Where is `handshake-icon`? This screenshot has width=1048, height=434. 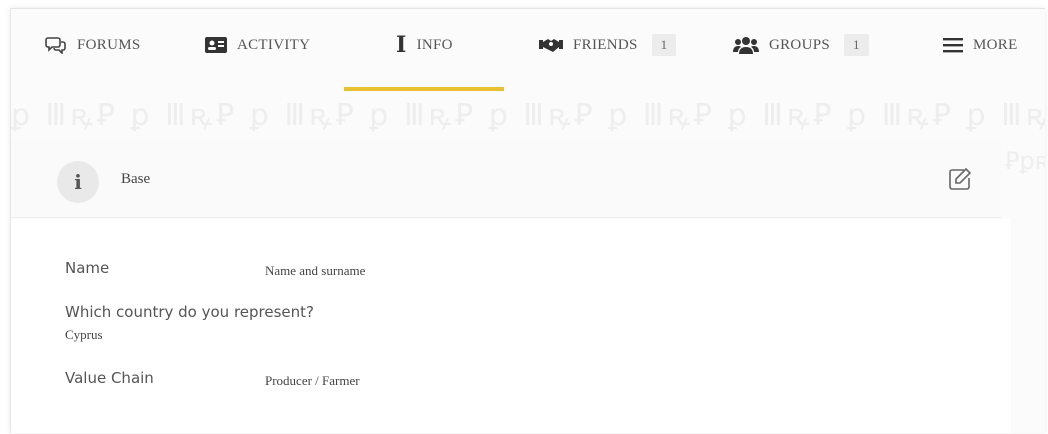
handshake-icon is located at coordinates (551, 45).